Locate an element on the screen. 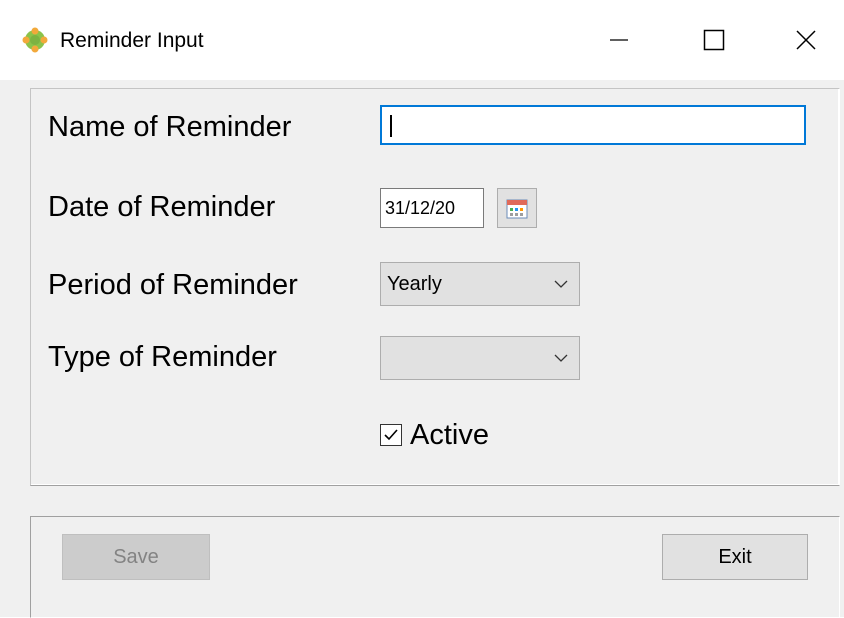 Image resolution: width=844 pixels, height=618 pixels. minimize-icon is located at coordinates (619, 40).